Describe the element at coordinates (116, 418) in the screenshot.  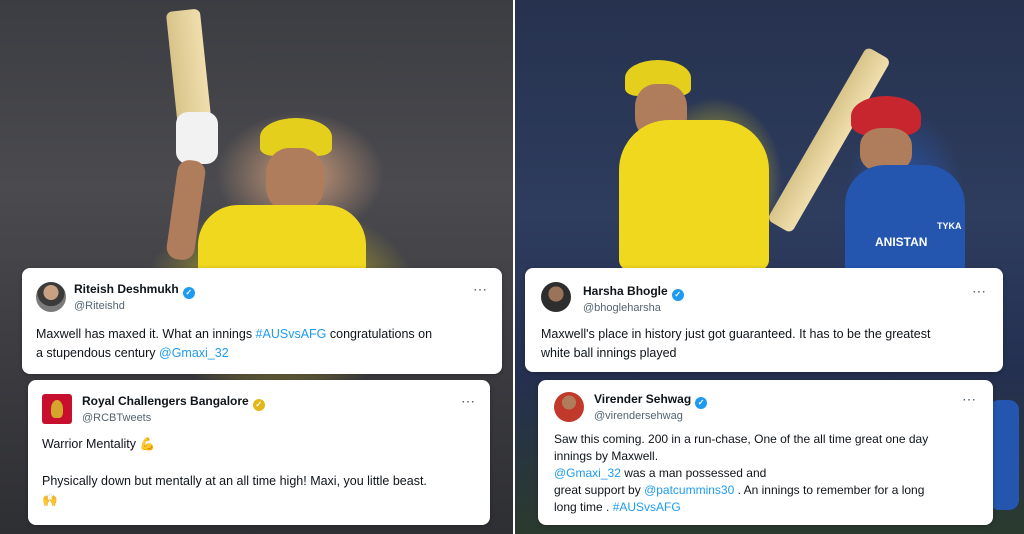
I see `tweet-author-handle: @RCBTweets` at that location.